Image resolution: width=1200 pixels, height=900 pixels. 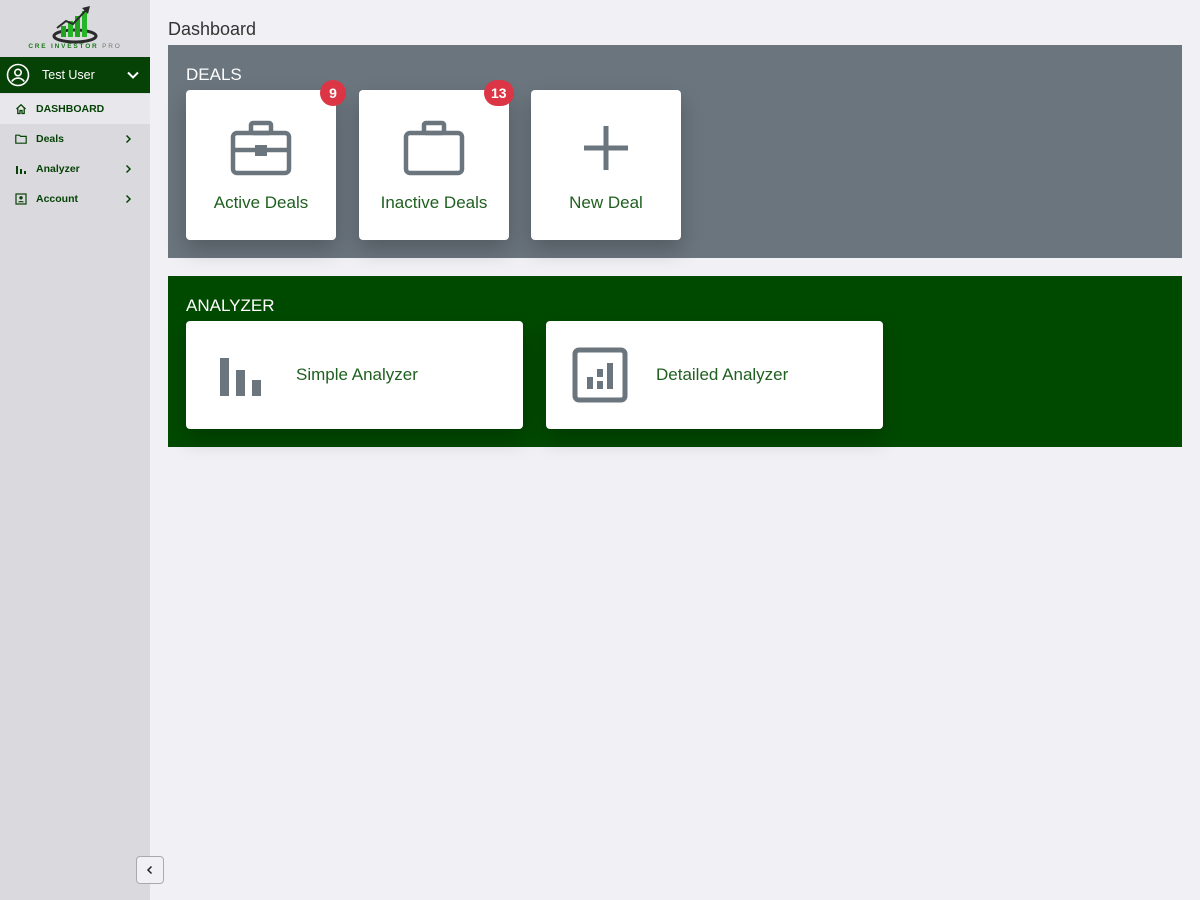 What do you see at coordinates (333, 93) in the screenshot?
I see `active-deals-count-badge: 9` at bounding box center [333, 93].